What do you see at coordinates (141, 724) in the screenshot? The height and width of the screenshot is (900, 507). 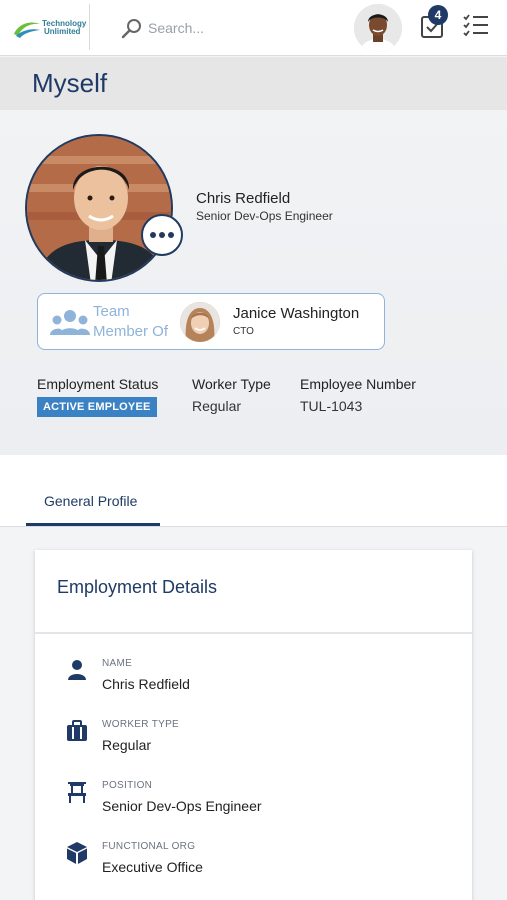 I see `field-label: WORKER TYPE` at bounding box center [141, 724].